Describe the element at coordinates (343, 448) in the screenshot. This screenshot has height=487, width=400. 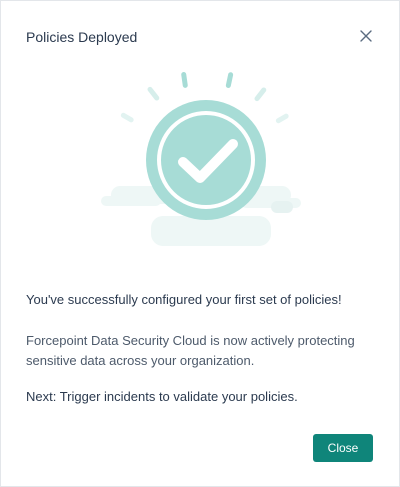
I see `close-button: Close` at that location.